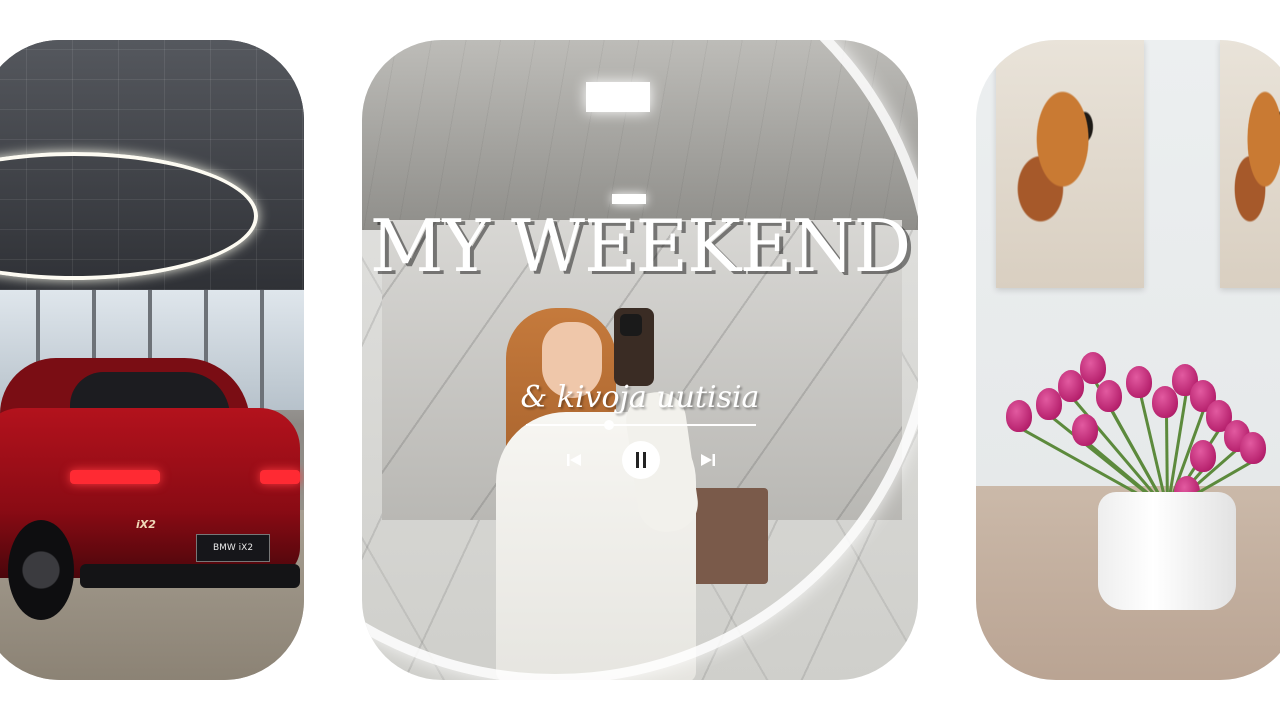 The image size is (1280, 720). Describe the element at coordinates (150, 489) in the screenshot. I see `red-car: iX2 BMW iX2` at that location.